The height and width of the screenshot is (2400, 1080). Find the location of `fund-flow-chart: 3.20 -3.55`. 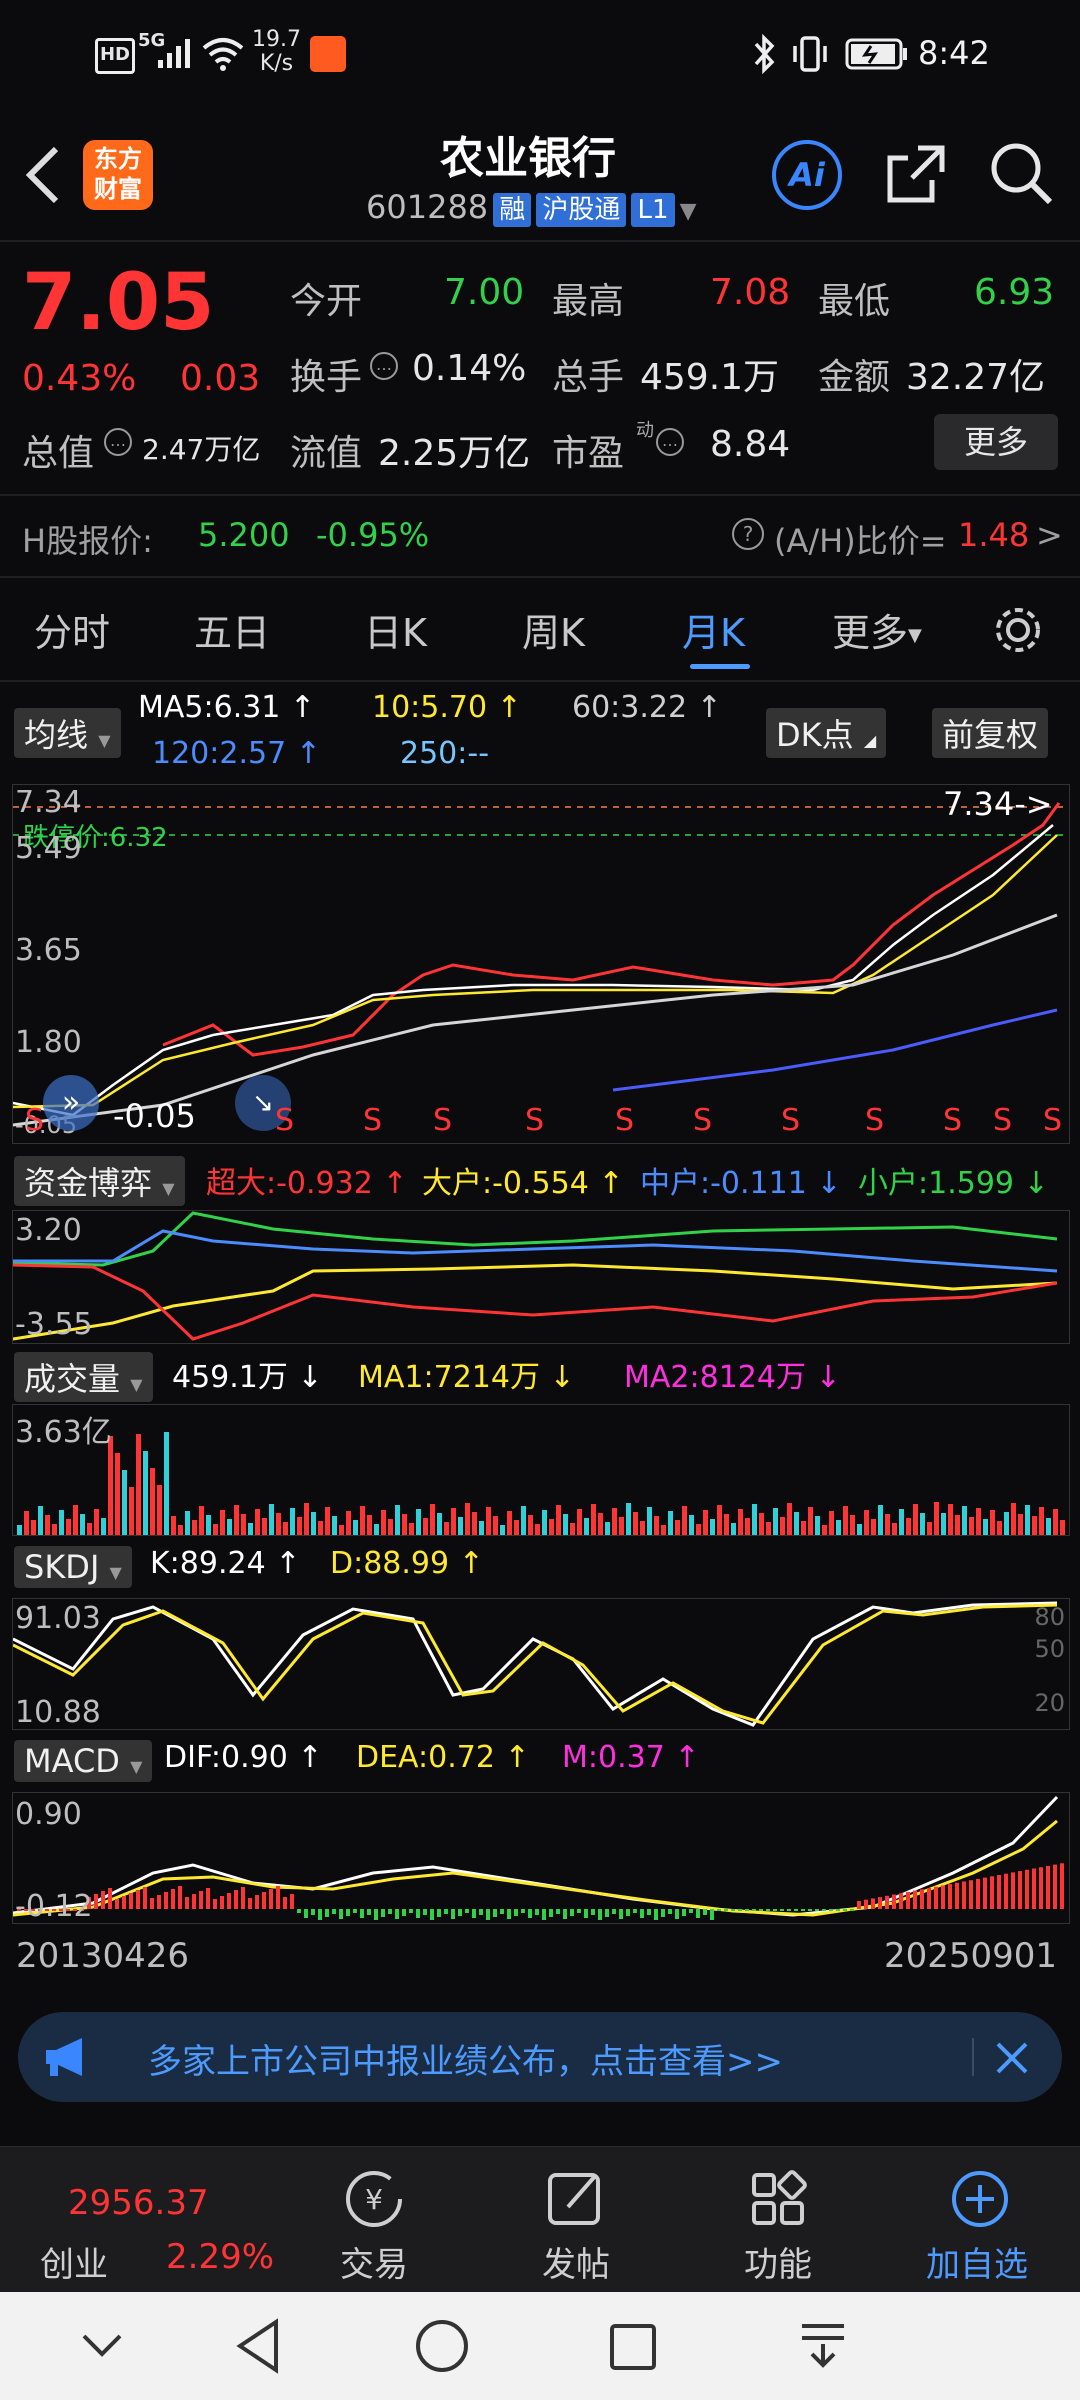

fund-flow-chart: 3.20 -3.55 is located at coordinates (541, 1277).